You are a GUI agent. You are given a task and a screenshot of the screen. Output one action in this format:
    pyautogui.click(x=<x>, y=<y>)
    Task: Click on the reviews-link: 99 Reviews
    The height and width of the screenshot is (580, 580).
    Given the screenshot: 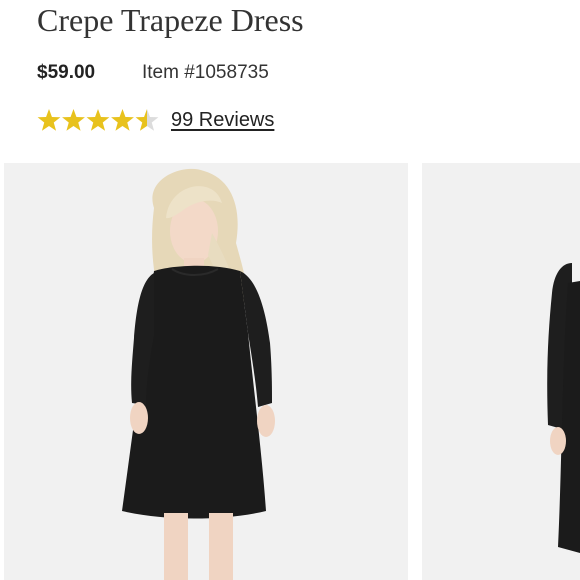 What is the action you would take?
    pyautogui.click(x=222, y=120)
    